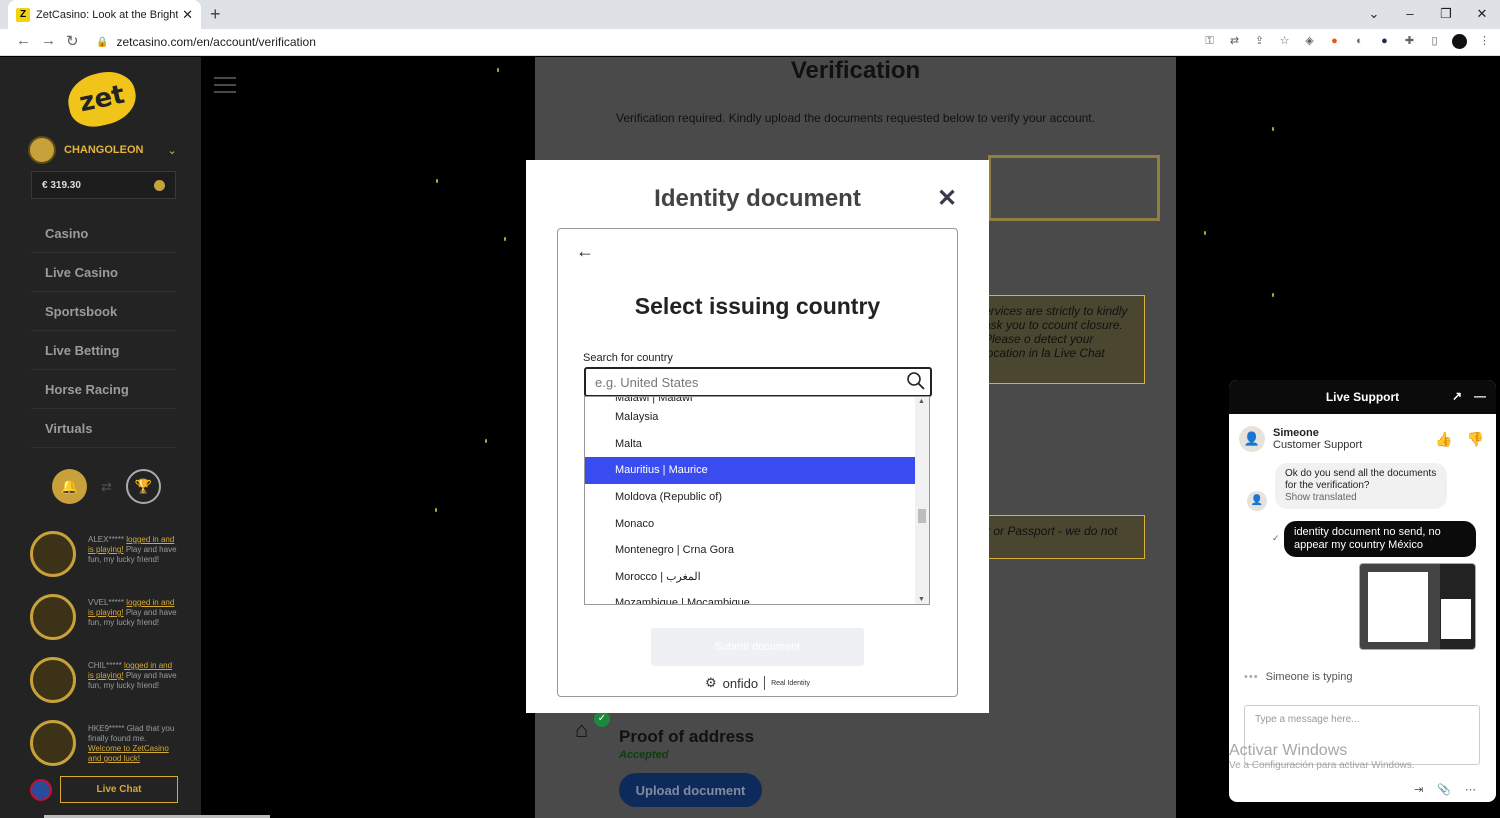  What do you see at coordinates (1475, 439) in the screenshot?
I see `thumbs-down-icon: 👎` at bounding box center [1475, 439].